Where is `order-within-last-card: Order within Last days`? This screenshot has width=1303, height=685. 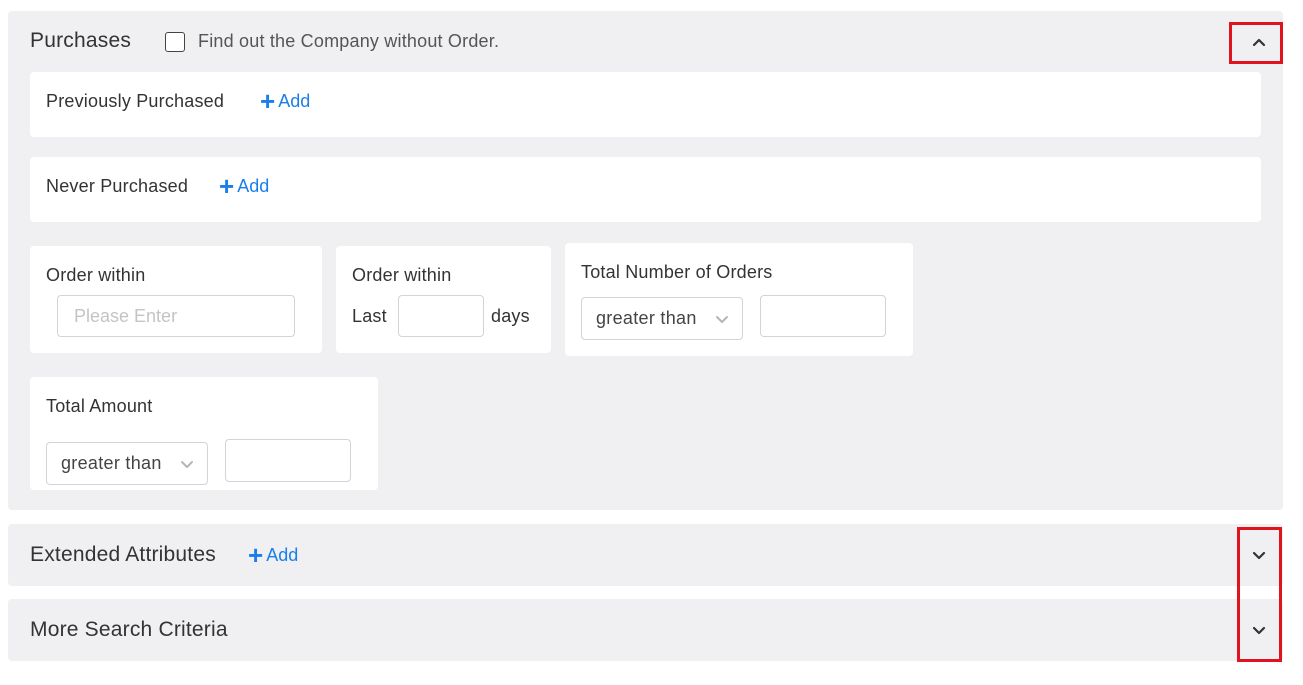
order-within-last-card: Order within Last days is located at coordinates (443, 299).